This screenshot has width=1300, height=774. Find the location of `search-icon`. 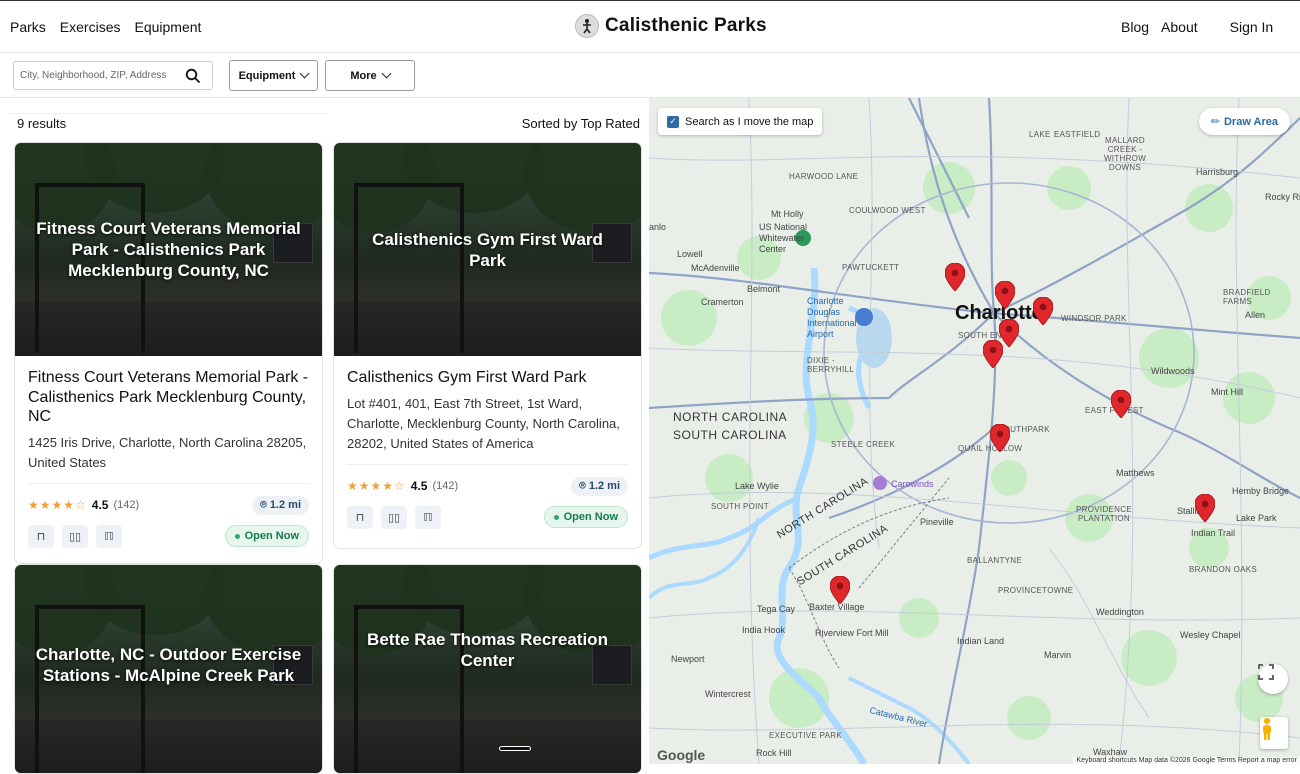

search-icon is located at coordinates (193, 76).